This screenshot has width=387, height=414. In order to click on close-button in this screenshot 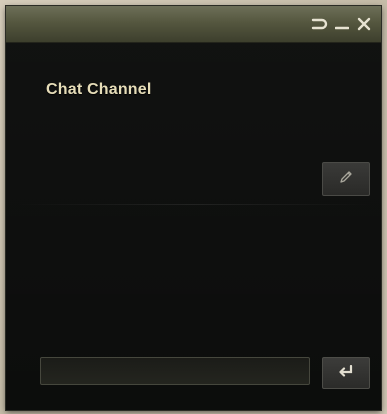, I will do `click(364, 24)`.